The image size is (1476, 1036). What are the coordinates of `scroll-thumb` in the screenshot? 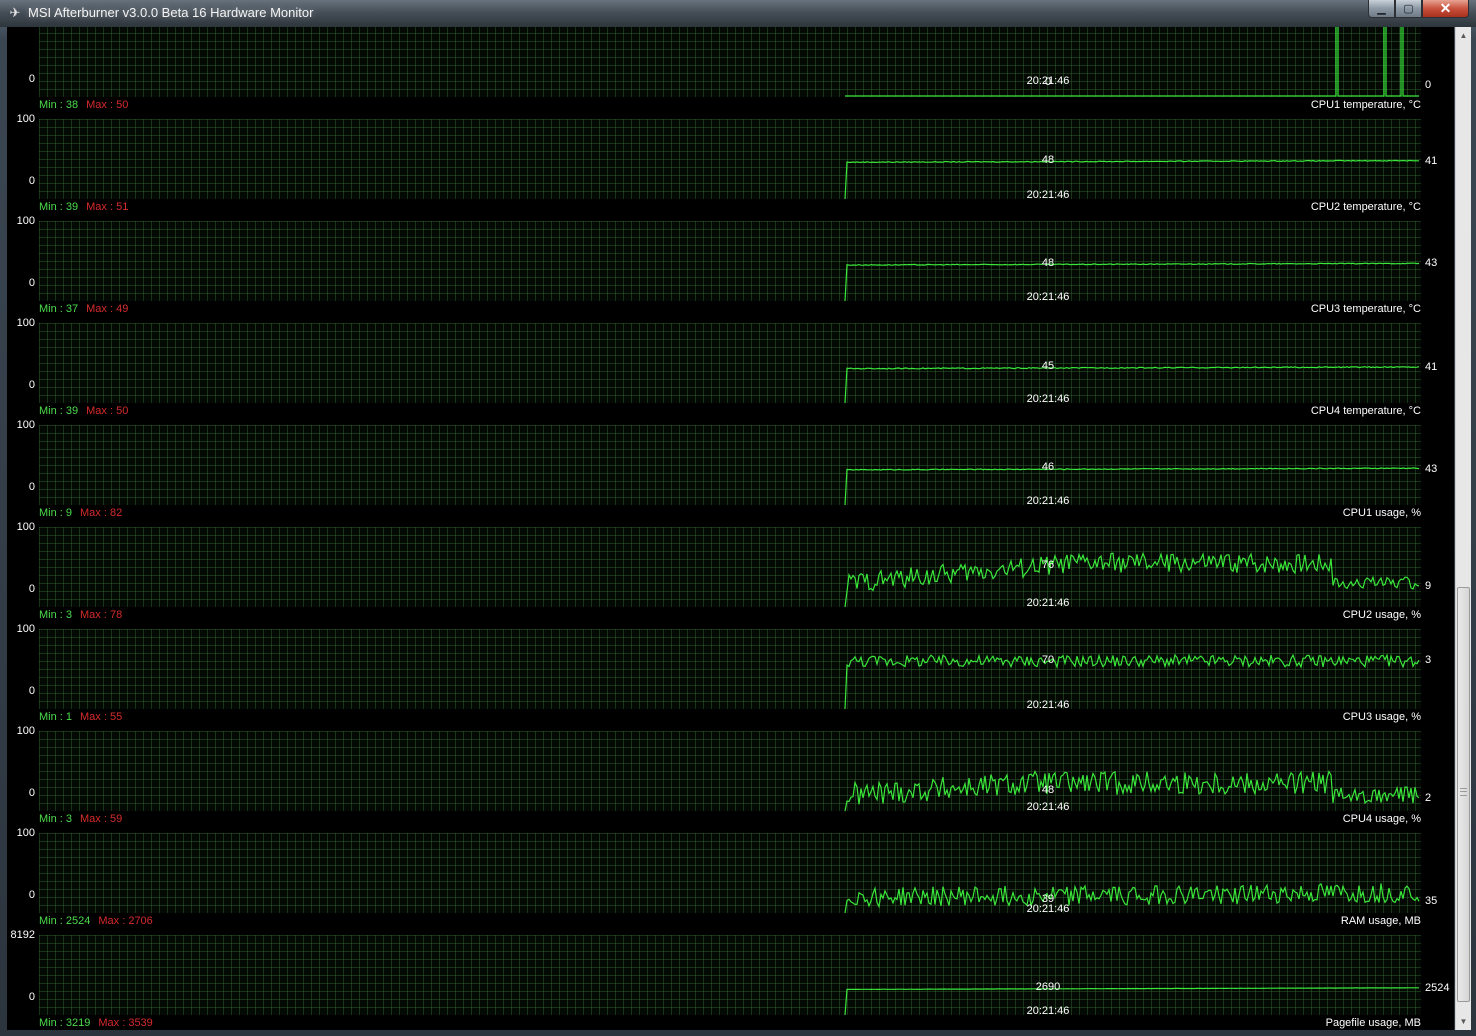 It's located at (1463, 794).